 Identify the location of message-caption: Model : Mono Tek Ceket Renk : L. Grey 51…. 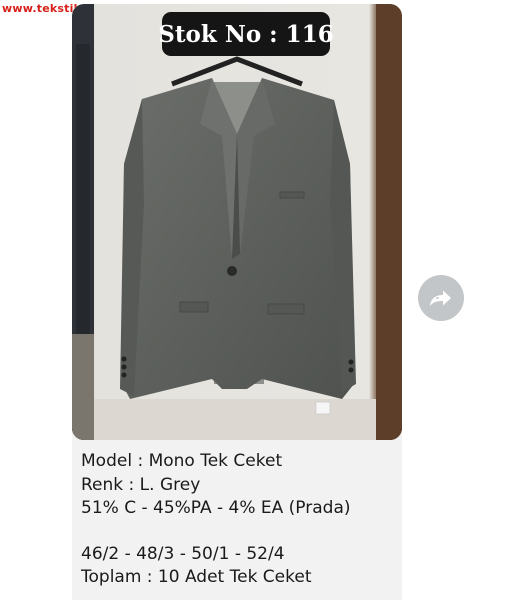
(240, 520).